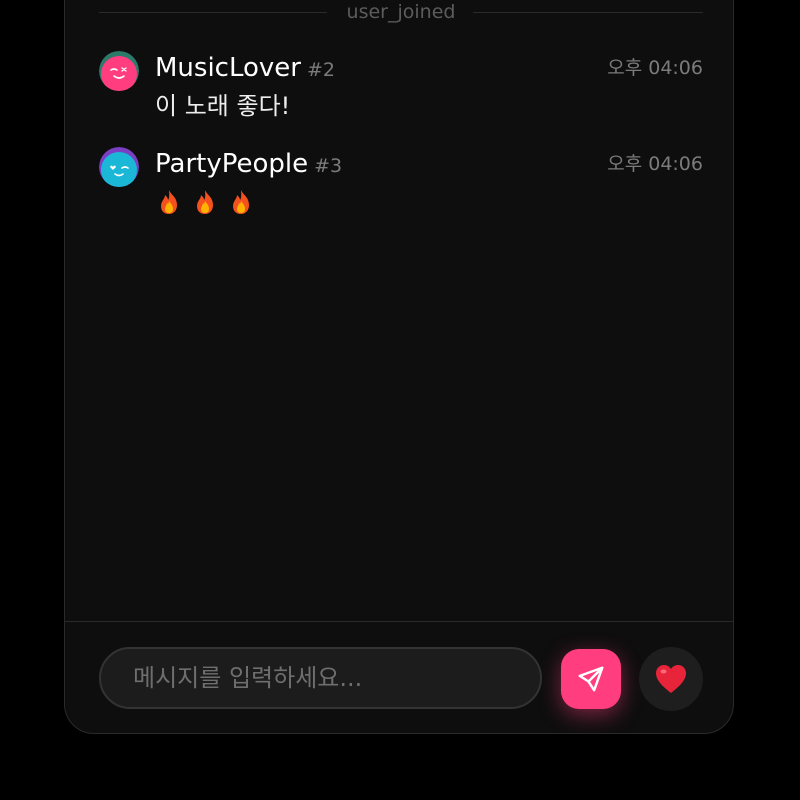  What do you see at coordinates (328, 166) in the screenshot?
I see `user-tag: #3` at bounding box center [328, 166].